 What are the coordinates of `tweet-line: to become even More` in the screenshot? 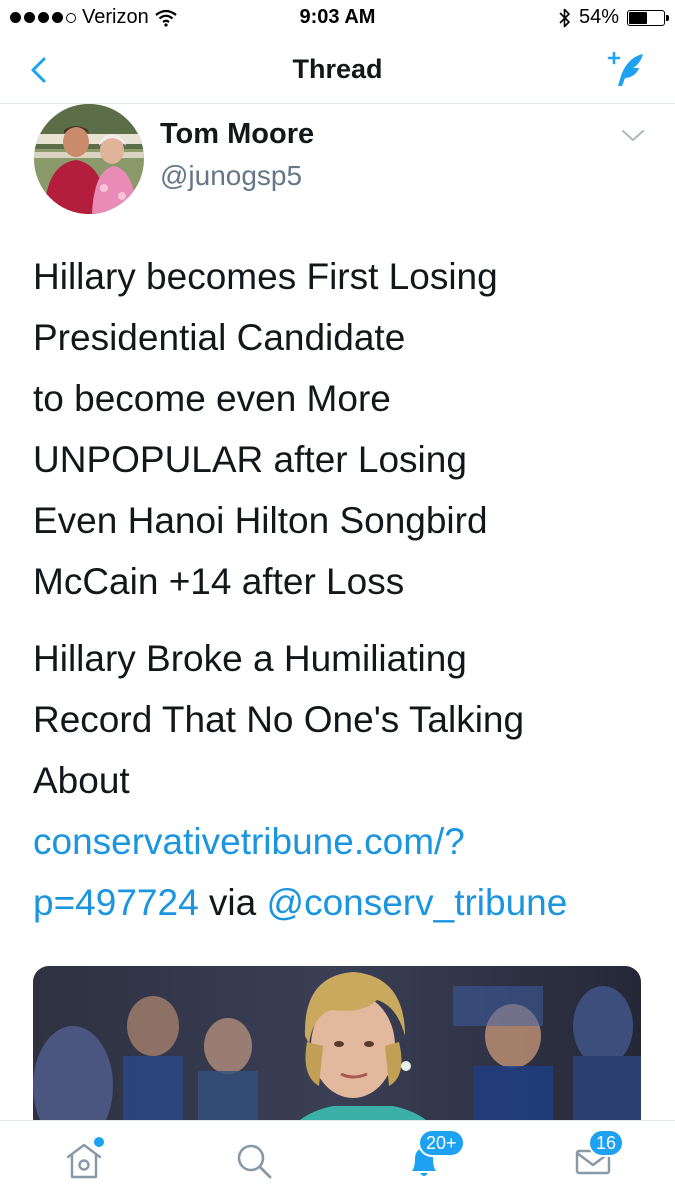 It's located at (212, 398).